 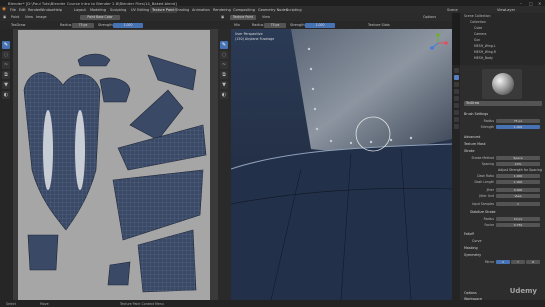 I want to click on tab-compositing: Compositing, so click(x=244, y=10).